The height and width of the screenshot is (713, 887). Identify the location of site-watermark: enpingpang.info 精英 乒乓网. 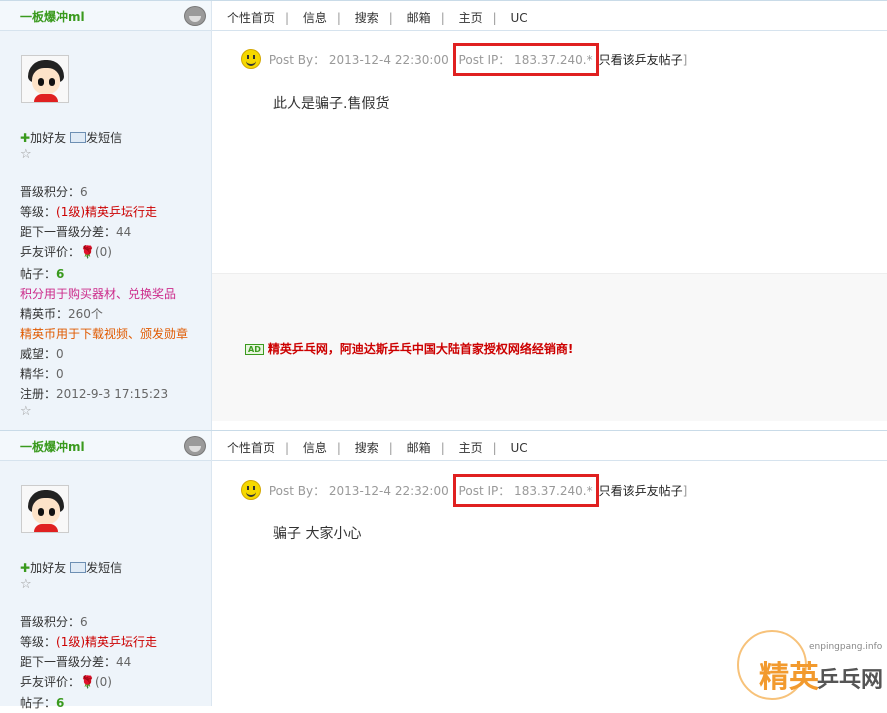
(812, 665).